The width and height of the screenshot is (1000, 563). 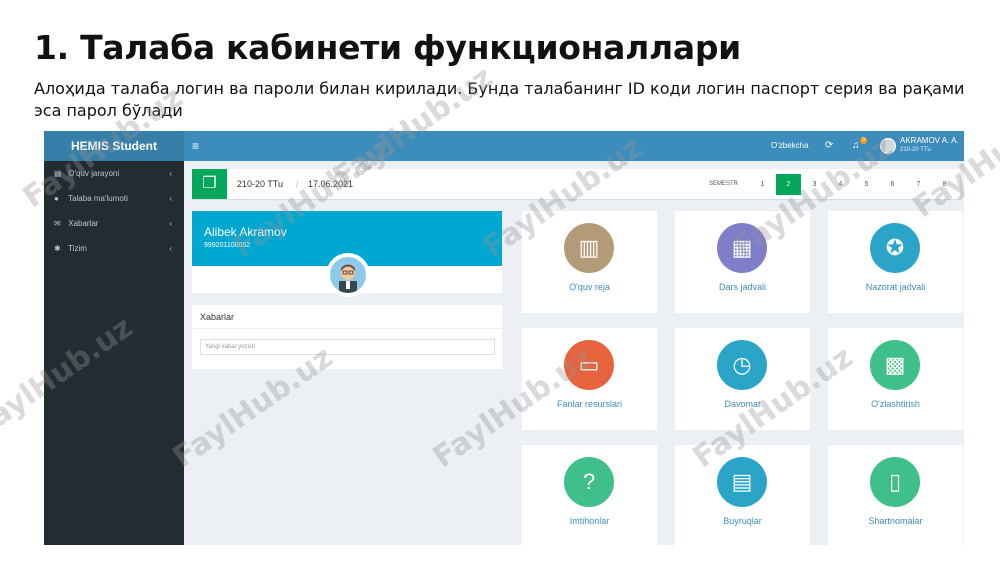 What do you see at coordinates (829, 146) in the screenshot?
I see `refresh-icon: ⟳` at bounding box center [829, 146].